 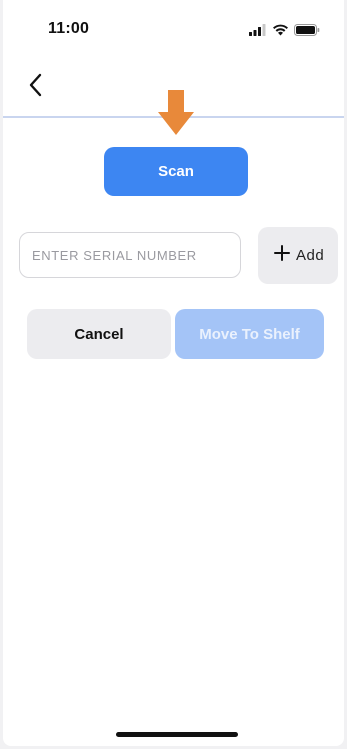 I want to click on status-icons, so click(x=284, y=32).